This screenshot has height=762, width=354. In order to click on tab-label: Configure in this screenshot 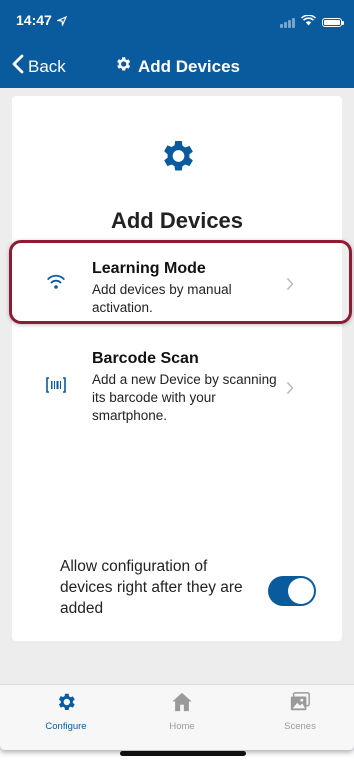, I will do `click(66, 726)`.